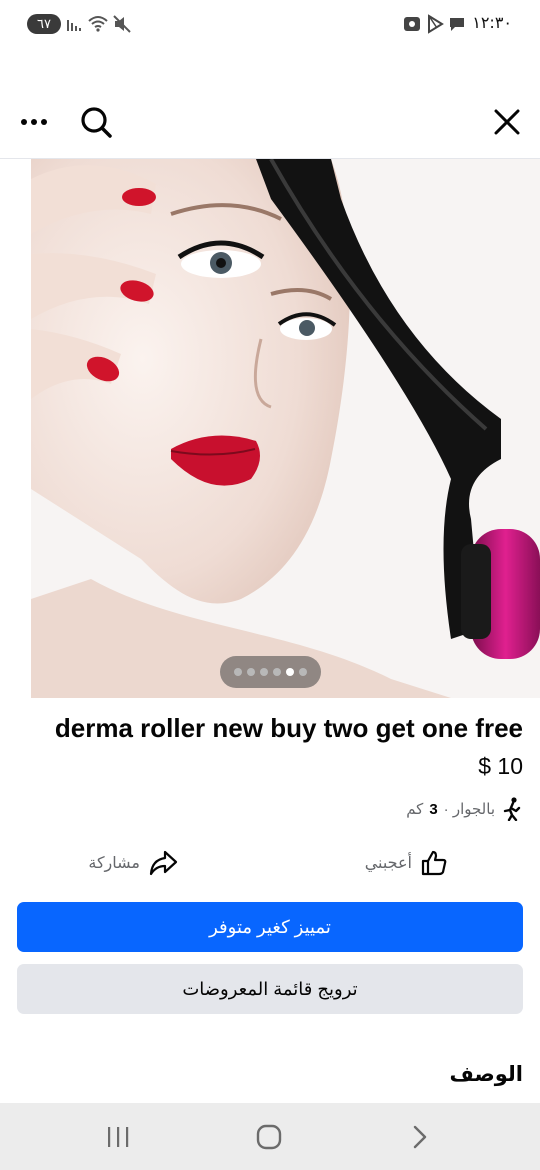 Image resolution: width=540 pixels, height=1170 pixels. Describe the element at coordinates (98, 24) in the screenshot. I see `wifi-icon` at that location.